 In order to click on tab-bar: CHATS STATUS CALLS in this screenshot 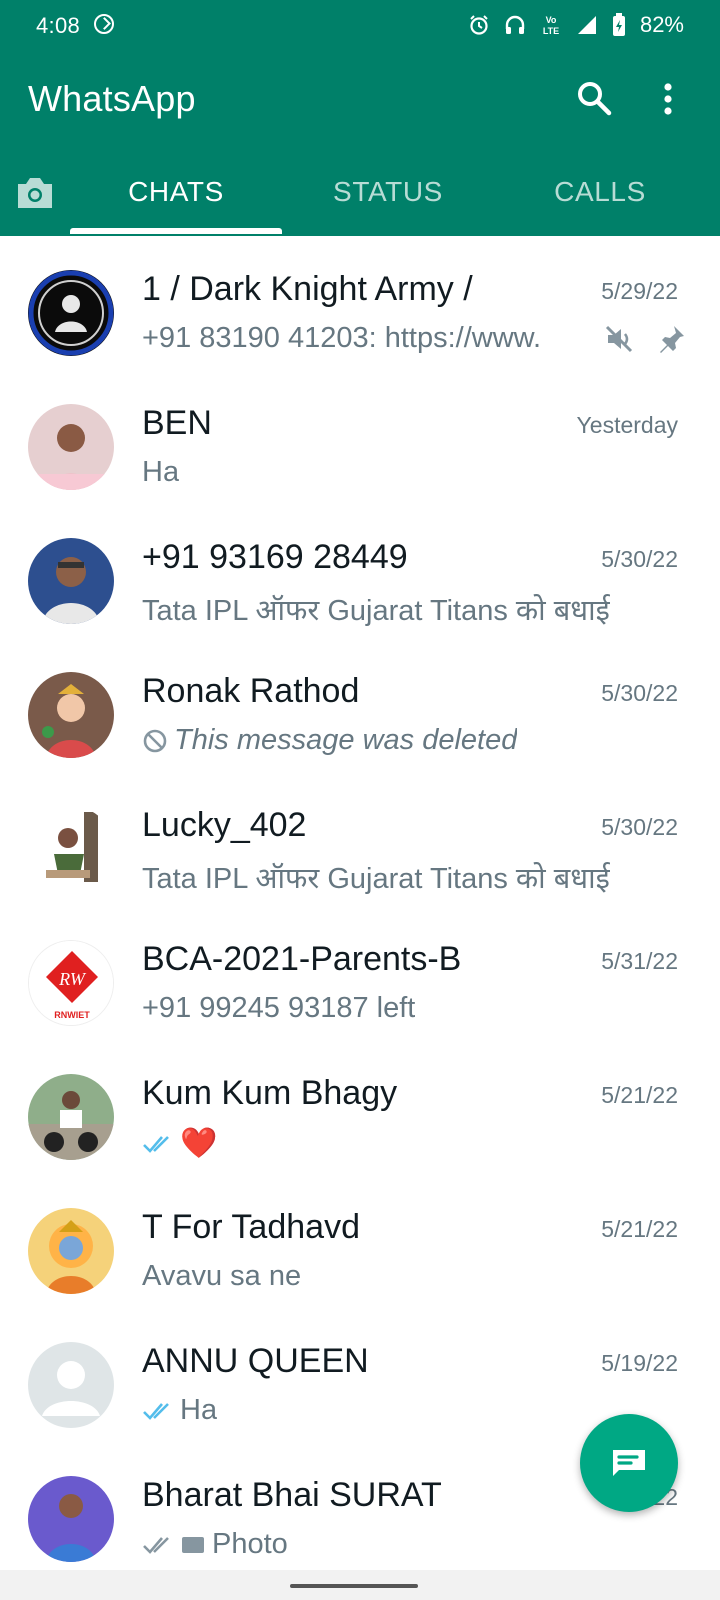, I will do `click(360, 196)`.